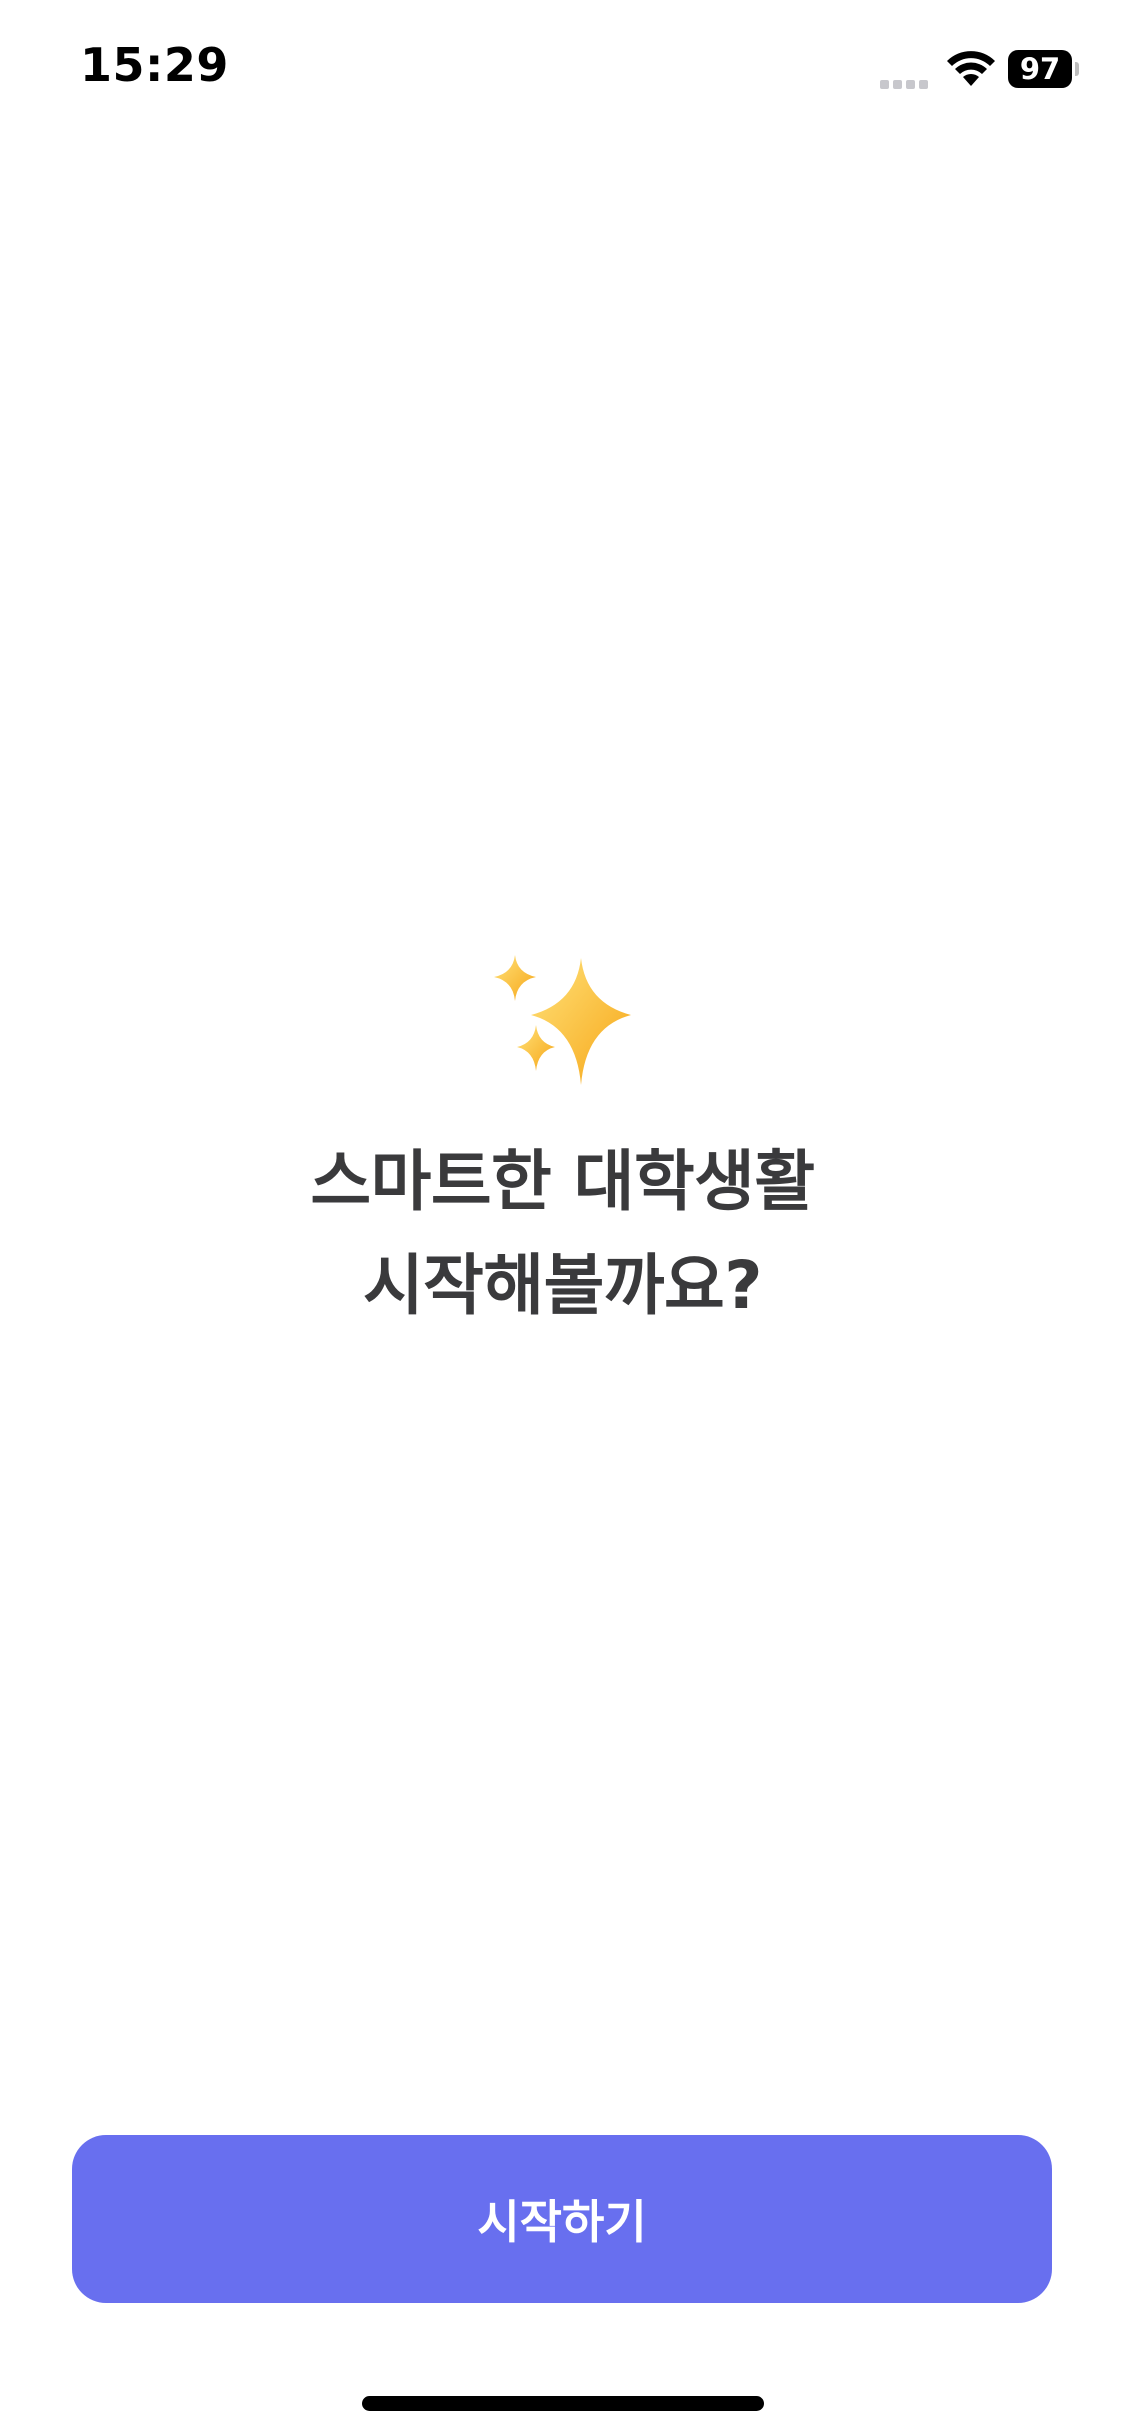 The width and height of the screenshot is (1125, 2436). What do you see at coordinates (562, 2219) in the screenshot?
I see `start-button: 시작하기` at bounding box center [562, 2219].